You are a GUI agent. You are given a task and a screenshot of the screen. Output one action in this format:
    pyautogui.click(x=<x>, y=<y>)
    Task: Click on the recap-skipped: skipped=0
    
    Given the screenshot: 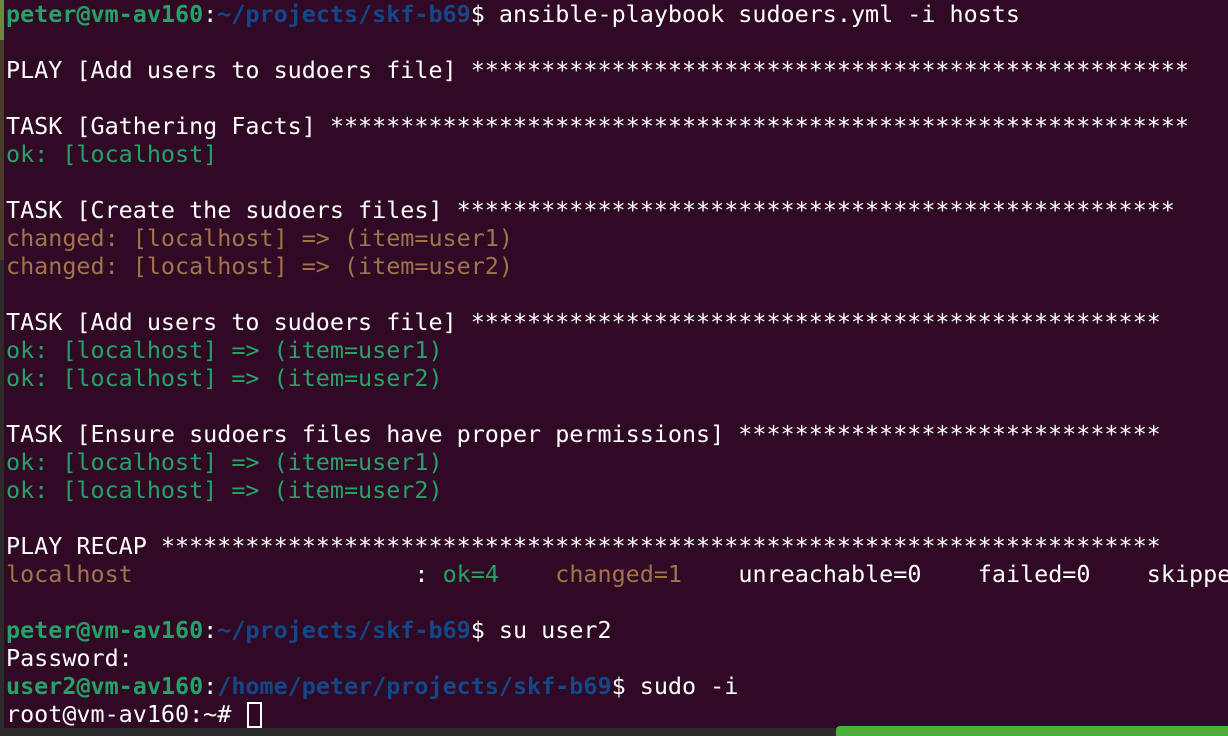 What is the action you would take?
    pyautogui.click(x=1187, y=574)
    